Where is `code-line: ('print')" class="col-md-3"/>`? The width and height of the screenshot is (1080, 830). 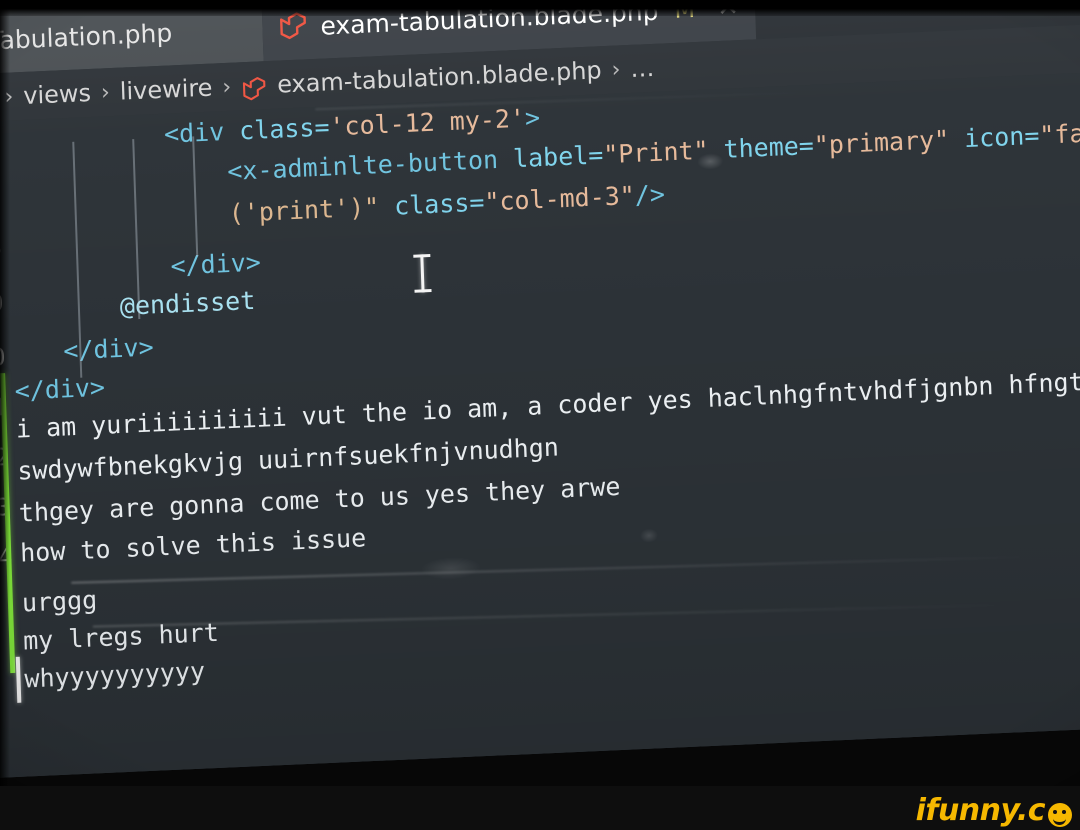 code-line: ('print')" class="col-md-3"/> is located at coordinates (447, 203).